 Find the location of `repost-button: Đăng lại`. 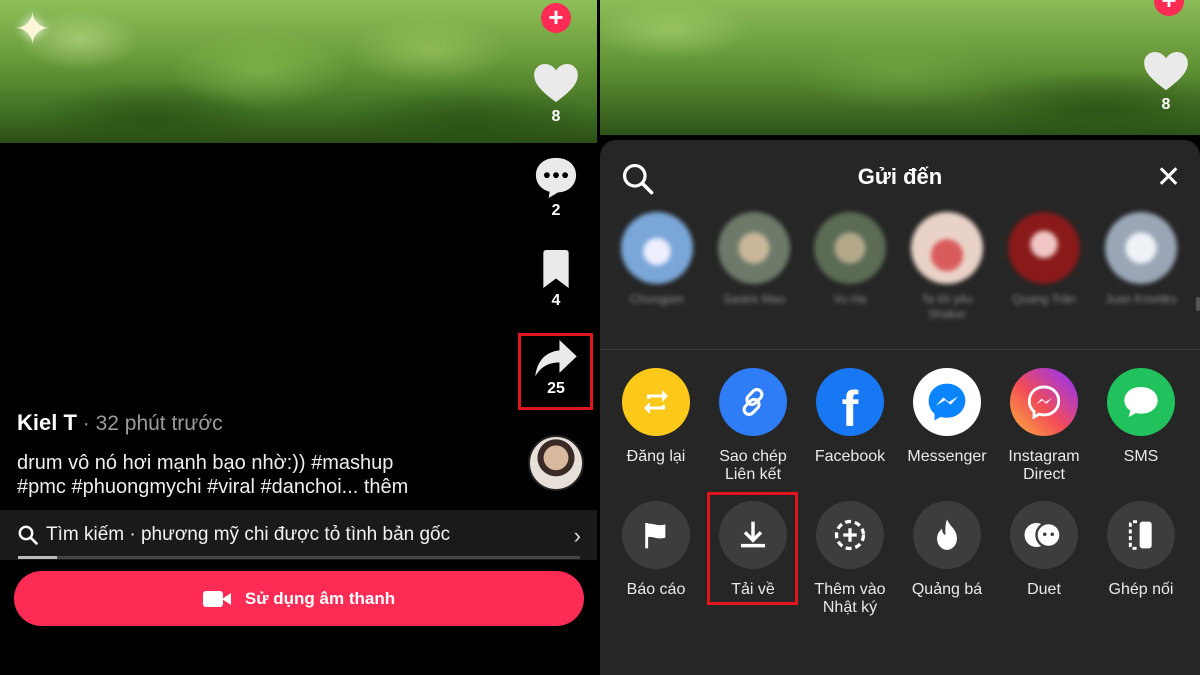

repost-button: Đăng lại is located at coordinates (656, 417).